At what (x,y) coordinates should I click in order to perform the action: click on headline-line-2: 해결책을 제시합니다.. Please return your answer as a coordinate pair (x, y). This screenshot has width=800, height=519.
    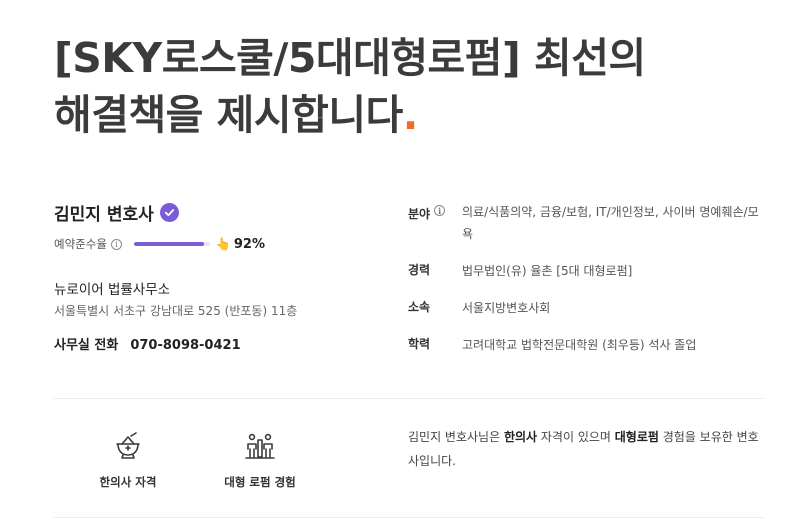
    Looking at the image, I should click on (350, 115).